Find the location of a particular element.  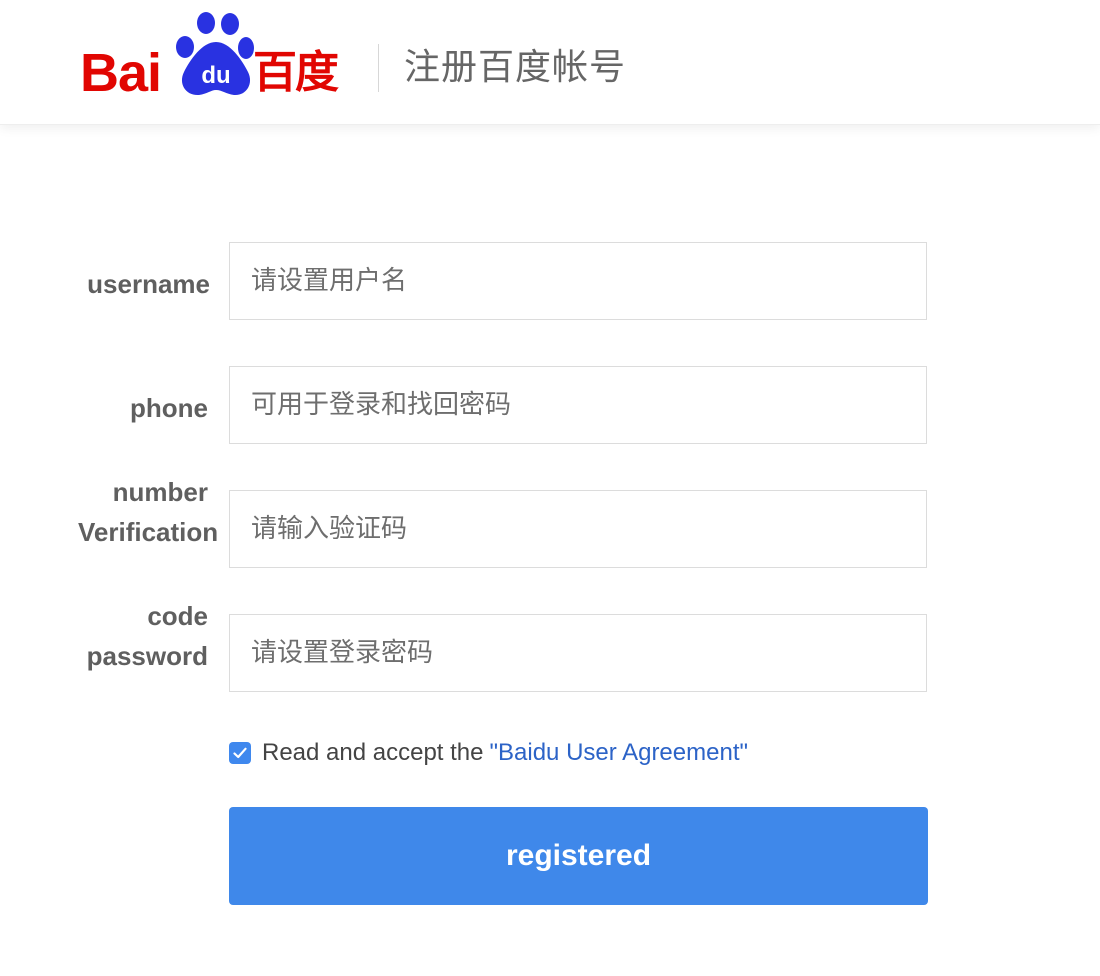

agreement-text: Read and accept the is located at coordinates (373, 752).